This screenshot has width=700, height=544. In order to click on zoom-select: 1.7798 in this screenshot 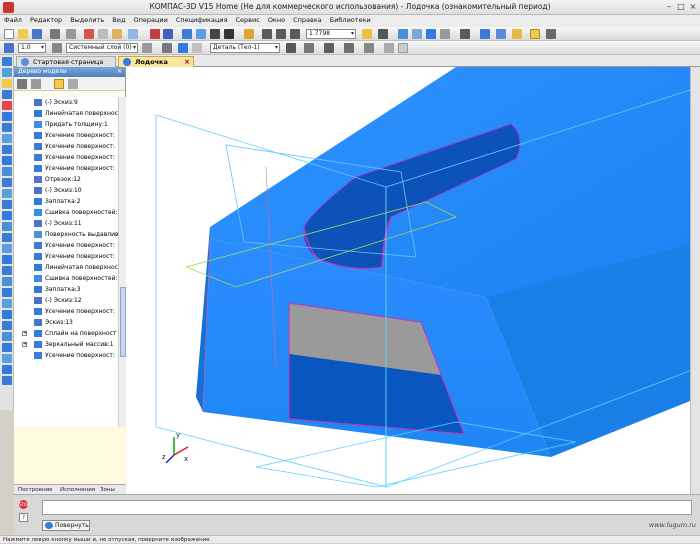, I will do `click(331, 34)`.